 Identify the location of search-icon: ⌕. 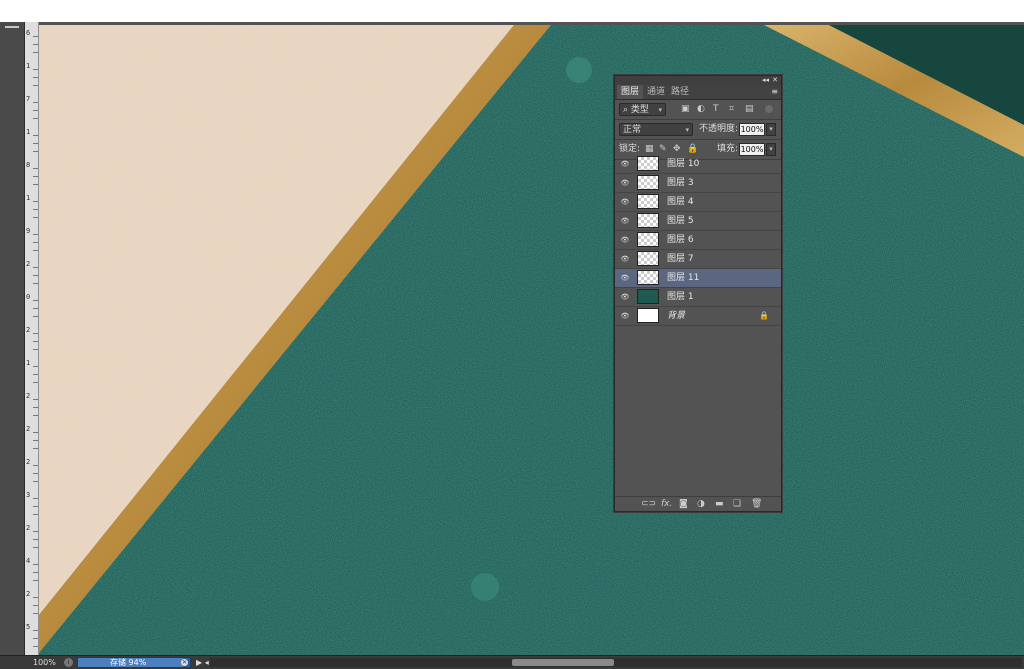
(626, 110).